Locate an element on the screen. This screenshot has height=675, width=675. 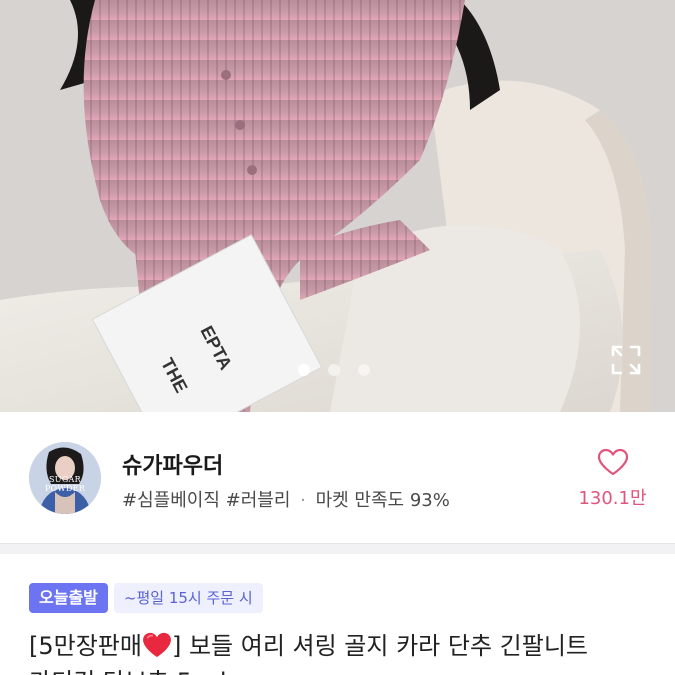
seller-tag: #심플베이직 is located at coordinates (171, 500).